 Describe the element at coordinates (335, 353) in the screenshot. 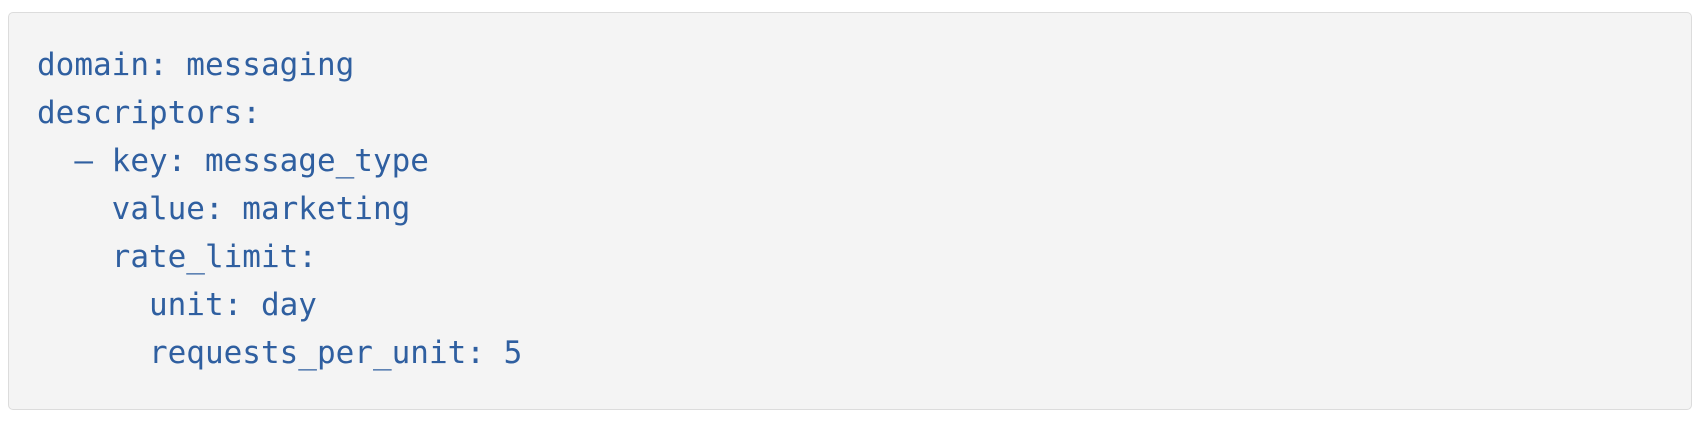

I see `code-line-text: requests_per_unit: 5` at that location.